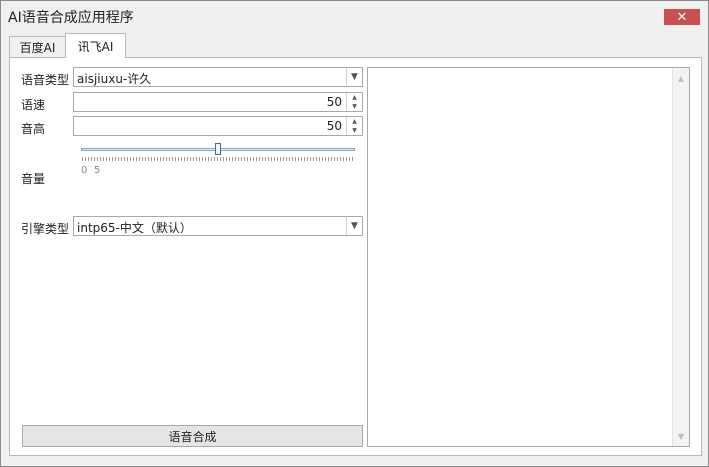 This screenshot has width=709, height=467. I want to click on pitch-decrease-icon: ▼, so click(354, 130).